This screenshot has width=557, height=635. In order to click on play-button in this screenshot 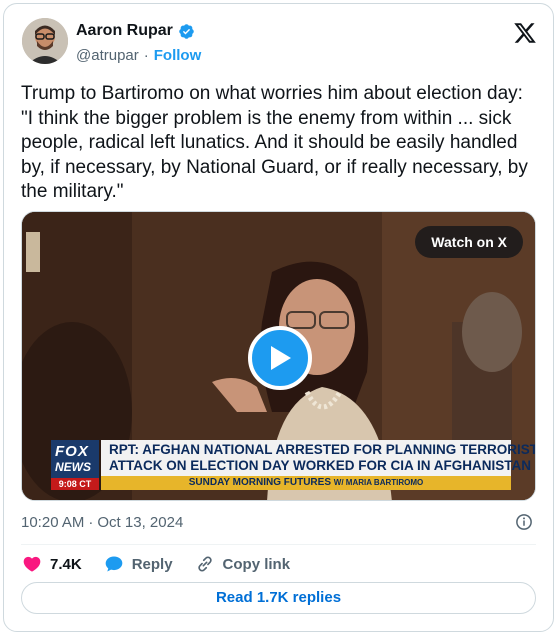, I will do `click(280, 358)`.